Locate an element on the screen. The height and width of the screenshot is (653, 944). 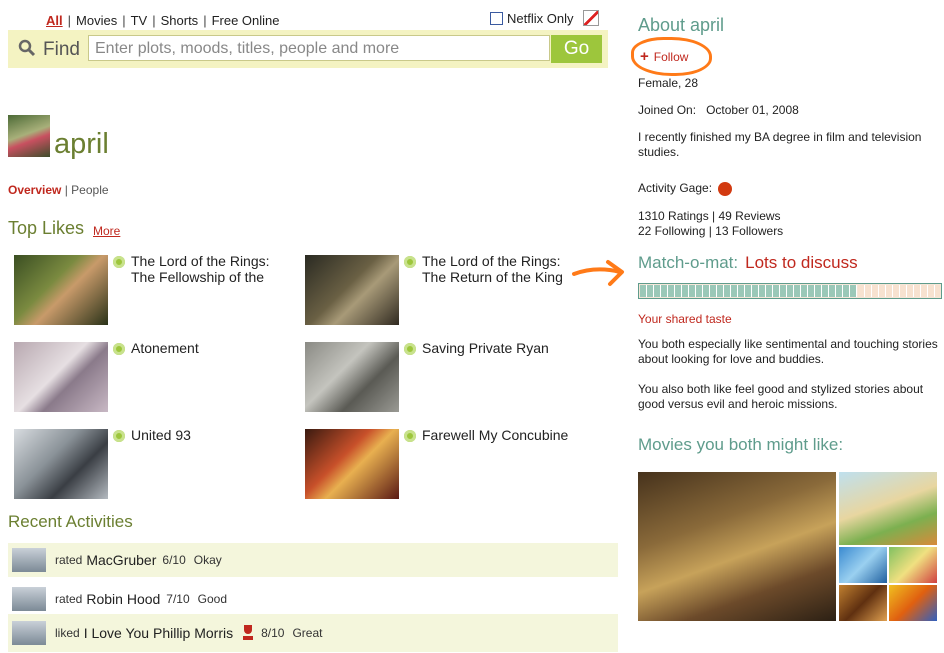
match-meter is located at coordinates (790, 291).